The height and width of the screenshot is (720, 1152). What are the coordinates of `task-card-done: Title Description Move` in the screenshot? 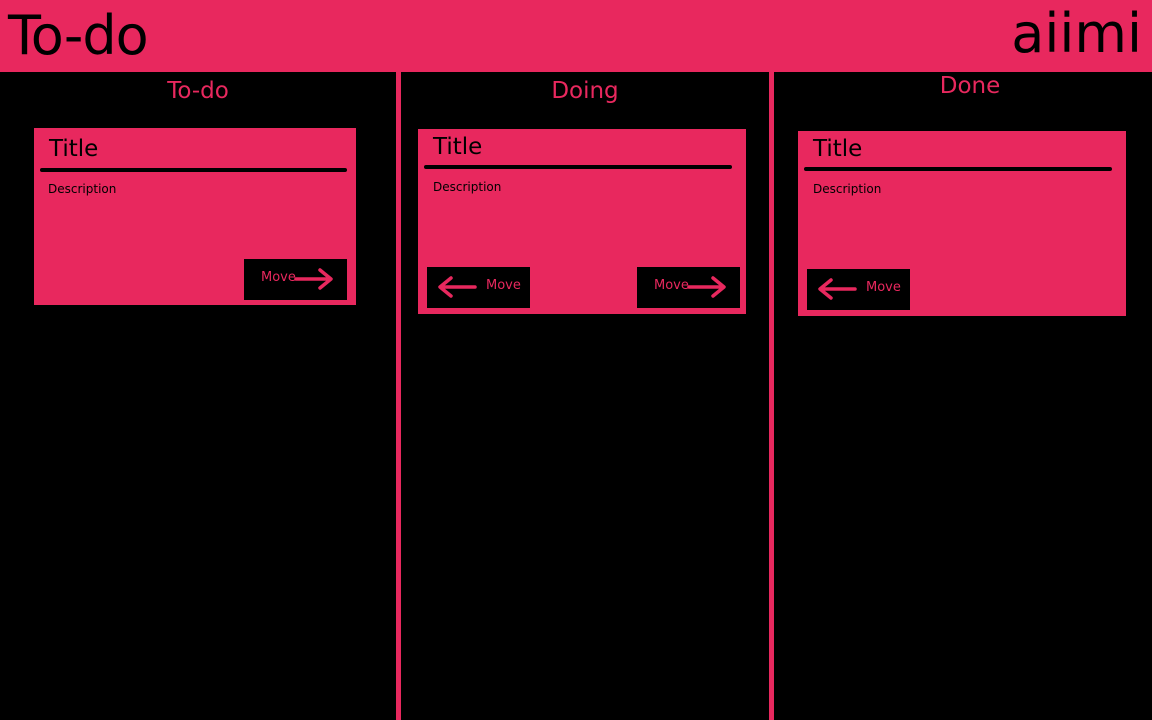 It's located at (962, 223).